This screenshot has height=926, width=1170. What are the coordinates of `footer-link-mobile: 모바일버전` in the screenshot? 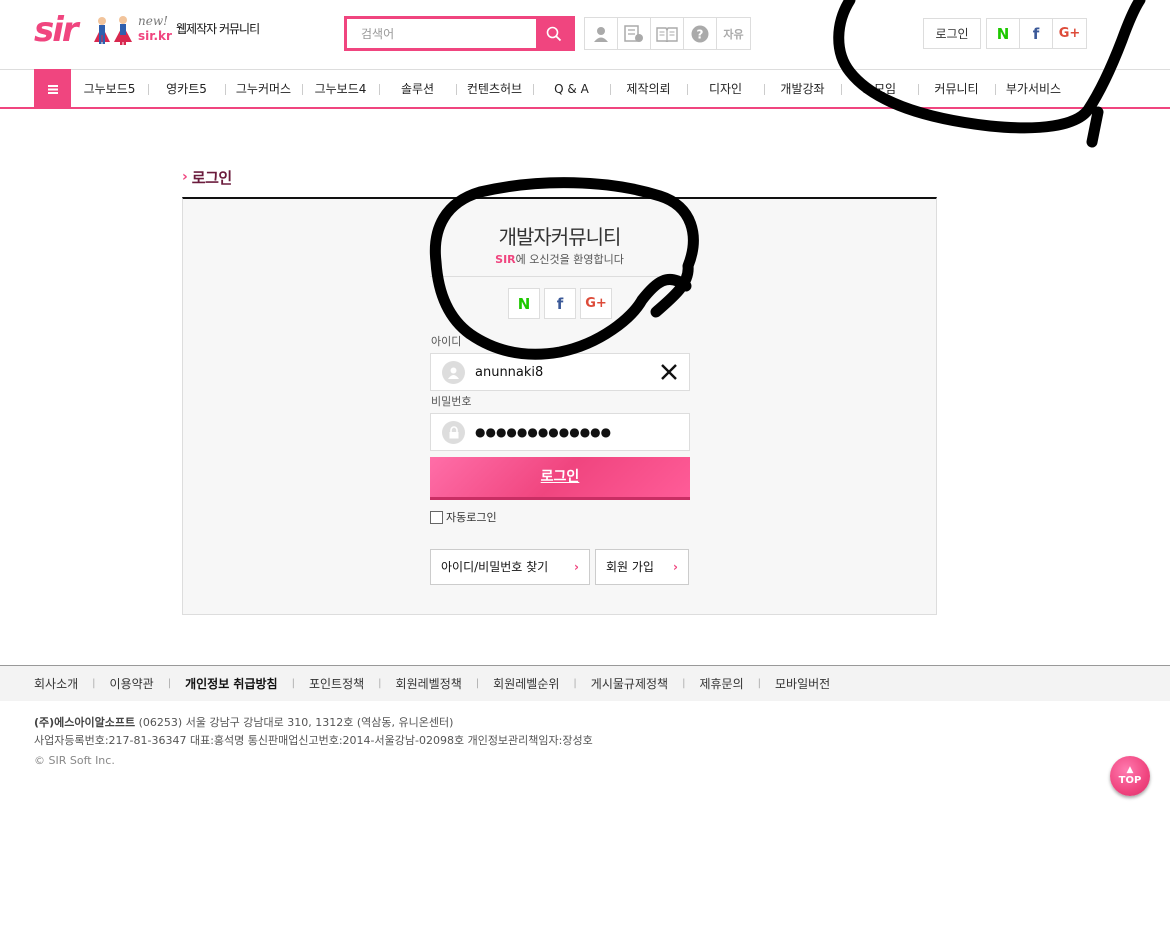 It's located at (802, 683).